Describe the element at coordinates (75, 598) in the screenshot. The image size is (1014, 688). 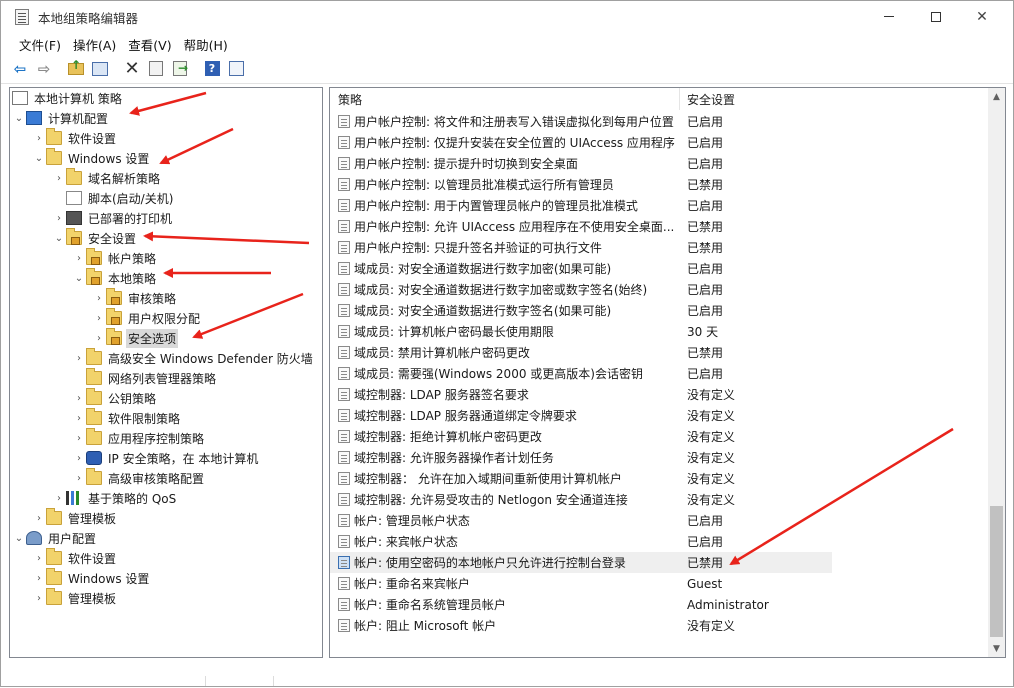
I see `tree-node-user-admin-templates: › 管理模板` at that location.